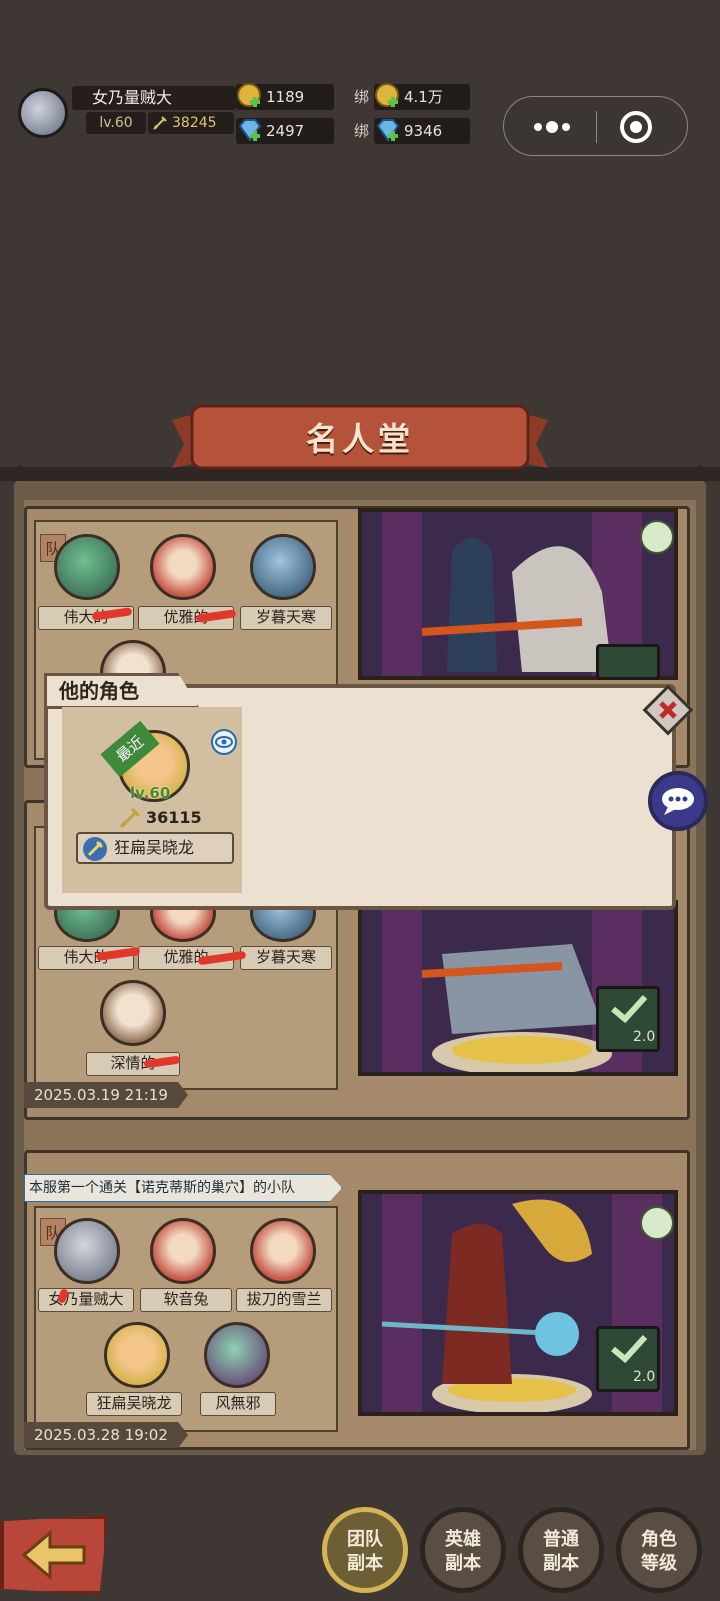 This screenshot has height=1601, width=720. What do you see at coordinates (174, 817) in the screenshot?
I see `hero-power: 36115` at bounding box center [174, 817].